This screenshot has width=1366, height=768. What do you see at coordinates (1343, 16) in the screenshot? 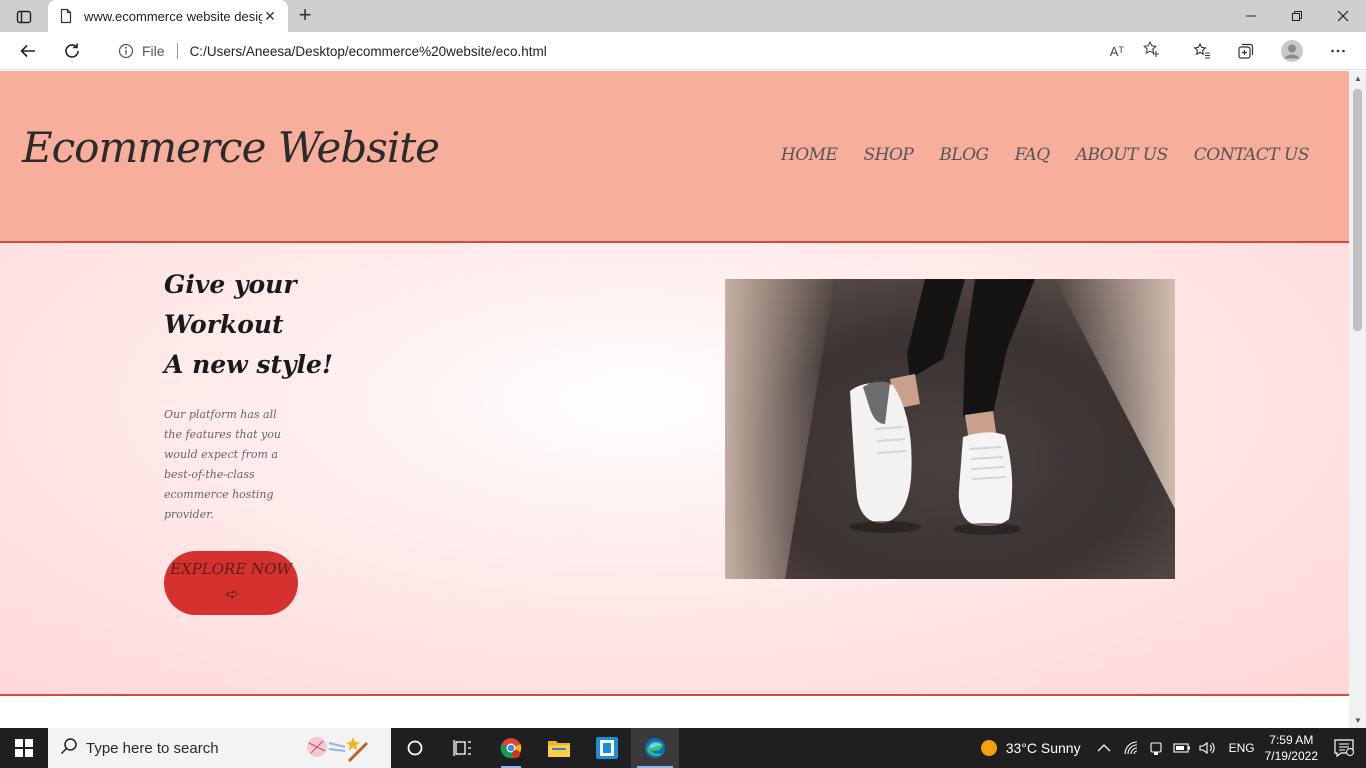
I see `close-window-button` at bounding box center [1343, 16].